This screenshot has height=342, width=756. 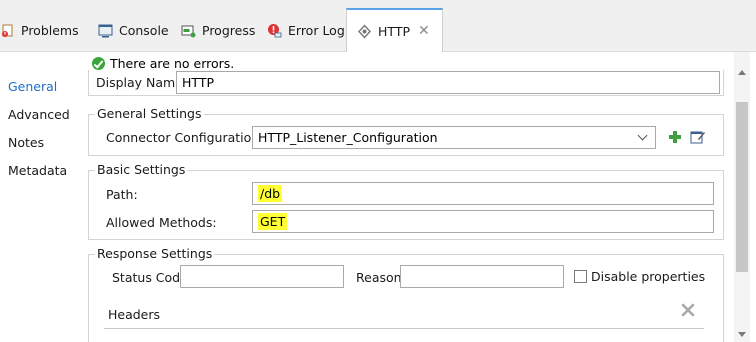 What do you see at coordinates (39, 114) in the screenshot?
I see `nav-item-advanced: Advanced` at bounding box center [39, 114].